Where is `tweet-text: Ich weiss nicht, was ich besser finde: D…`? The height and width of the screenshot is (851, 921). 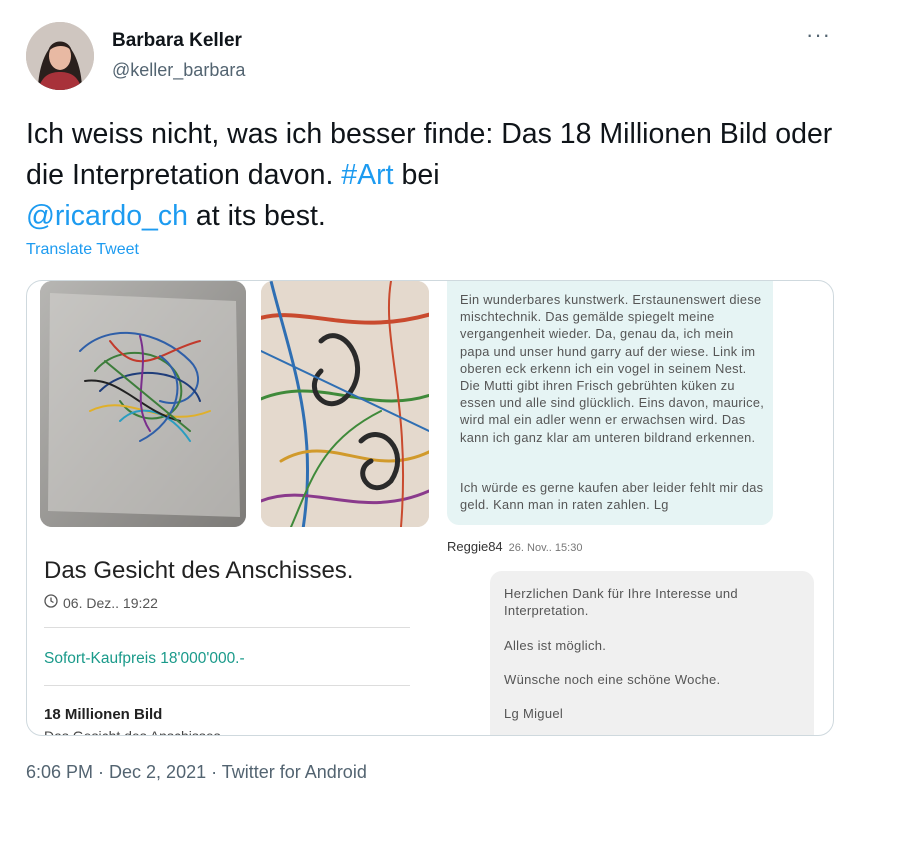
tweet-text: Ich weiss nicht, was ich besser finde: D… is located at coordinates (446, 175).